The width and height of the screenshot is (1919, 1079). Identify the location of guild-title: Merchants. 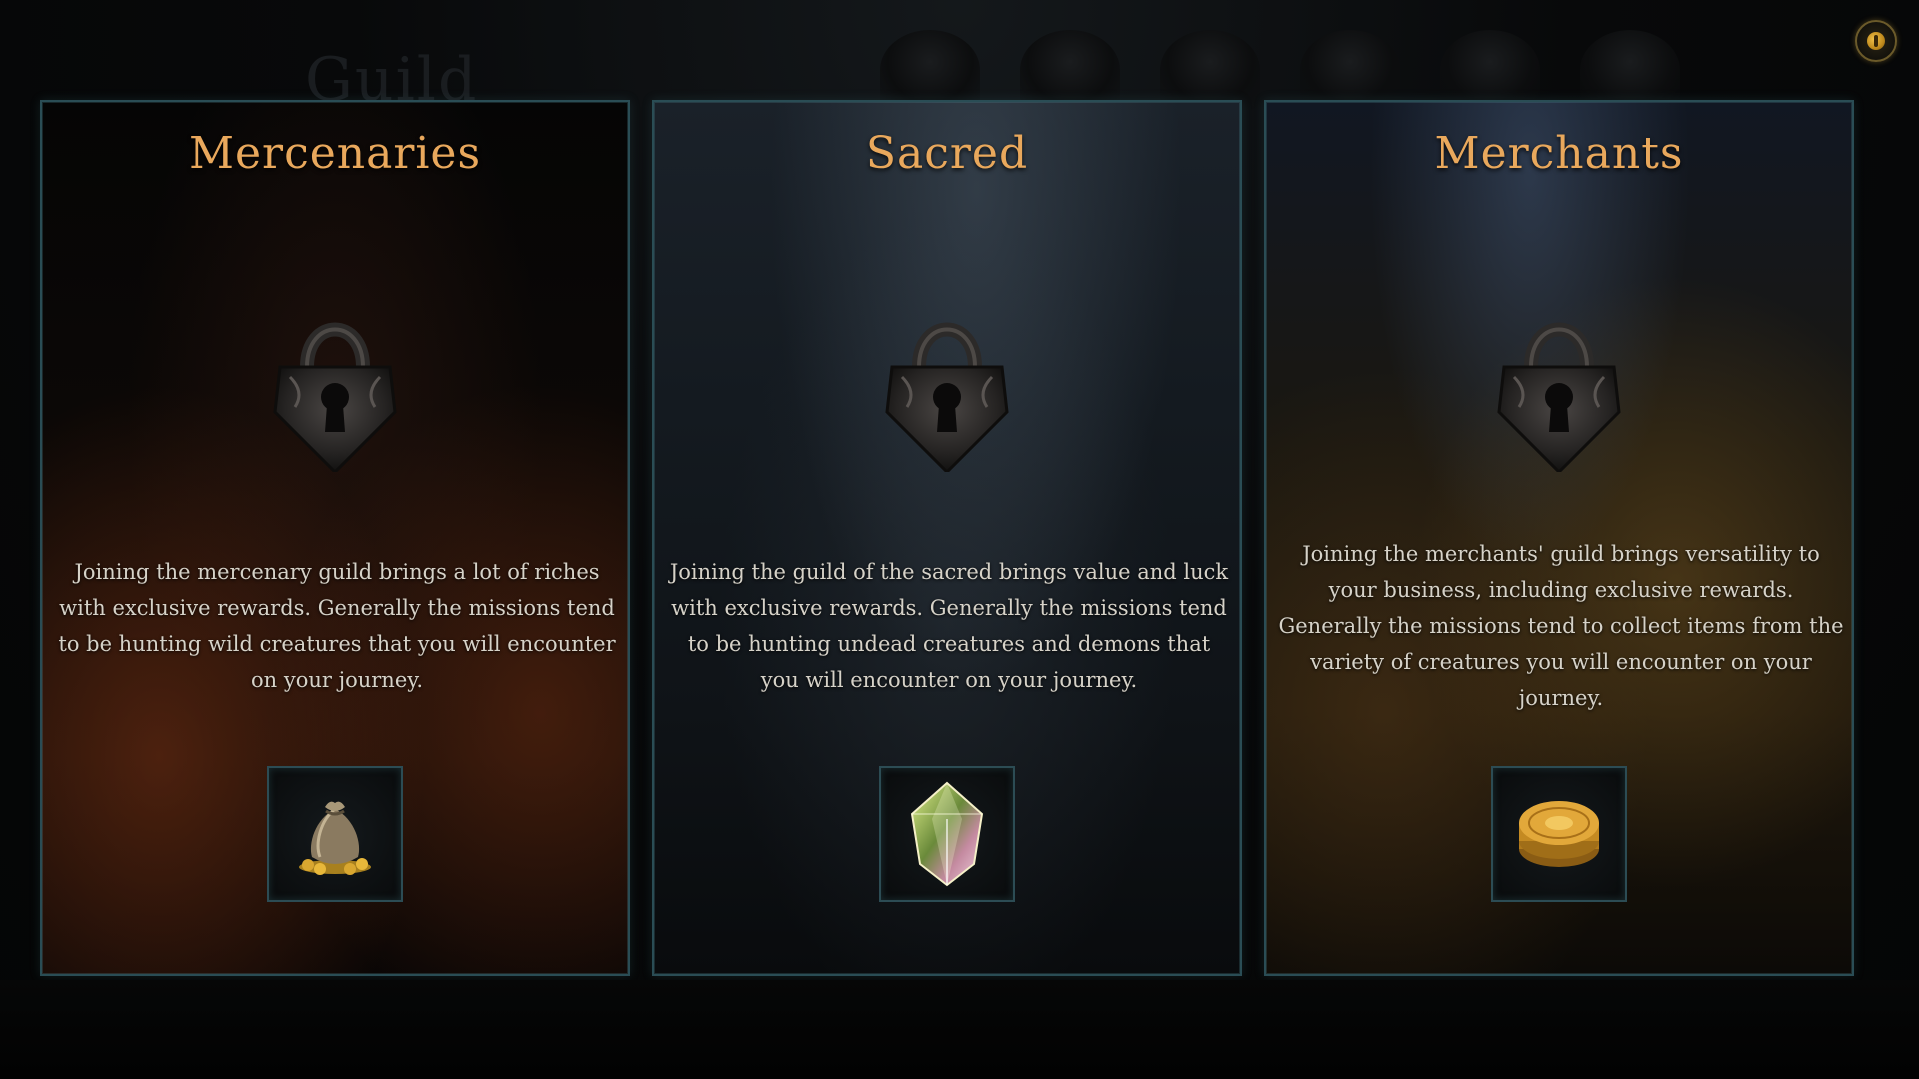
(1559, 153).